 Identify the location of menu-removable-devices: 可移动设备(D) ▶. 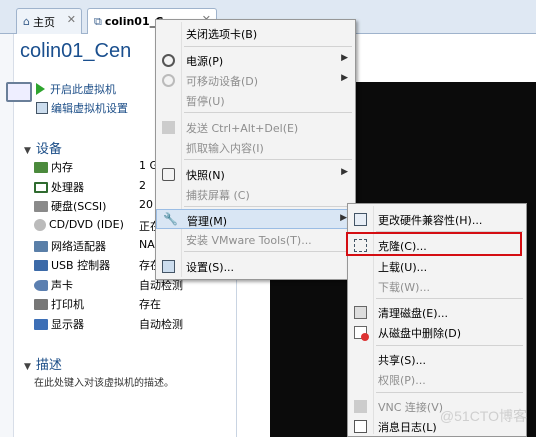
(255, 80).